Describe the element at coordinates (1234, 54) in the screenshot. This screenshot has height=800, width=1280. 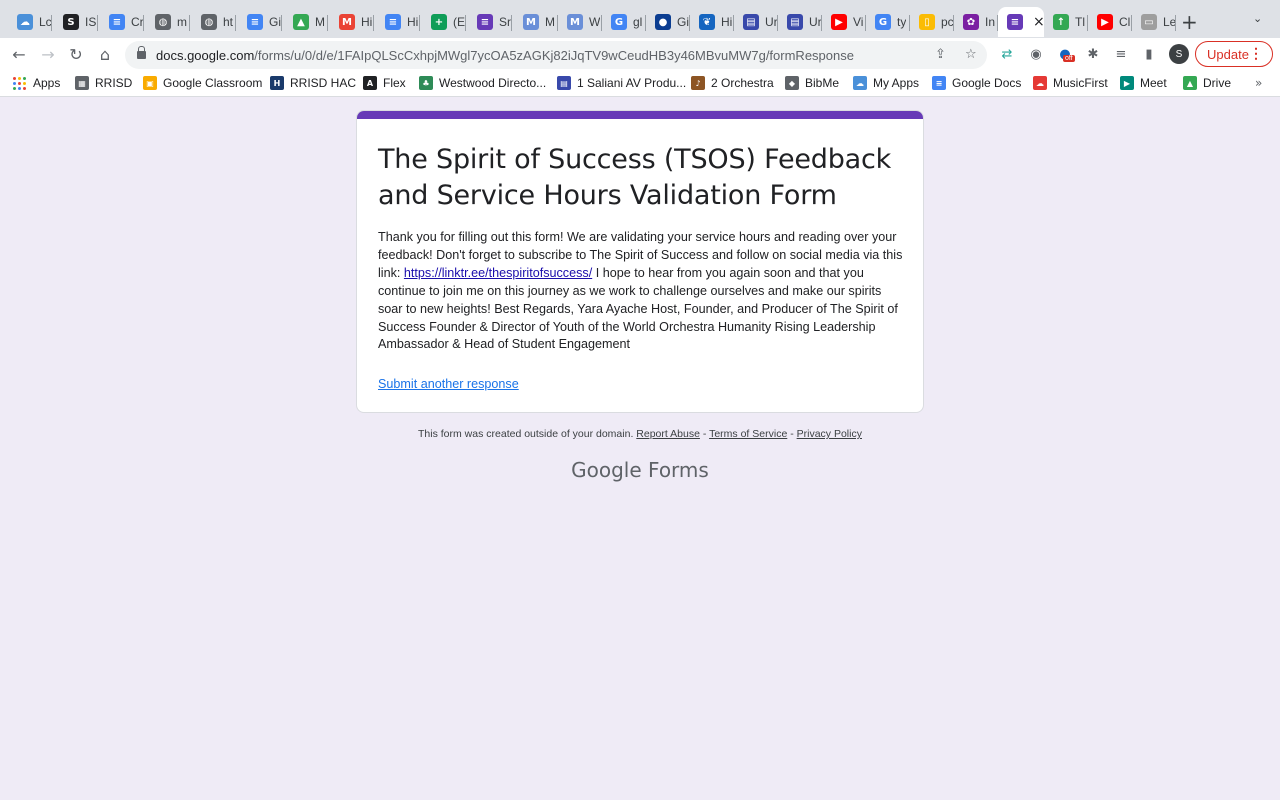
I see `update-button: Update ⋮` at that location.